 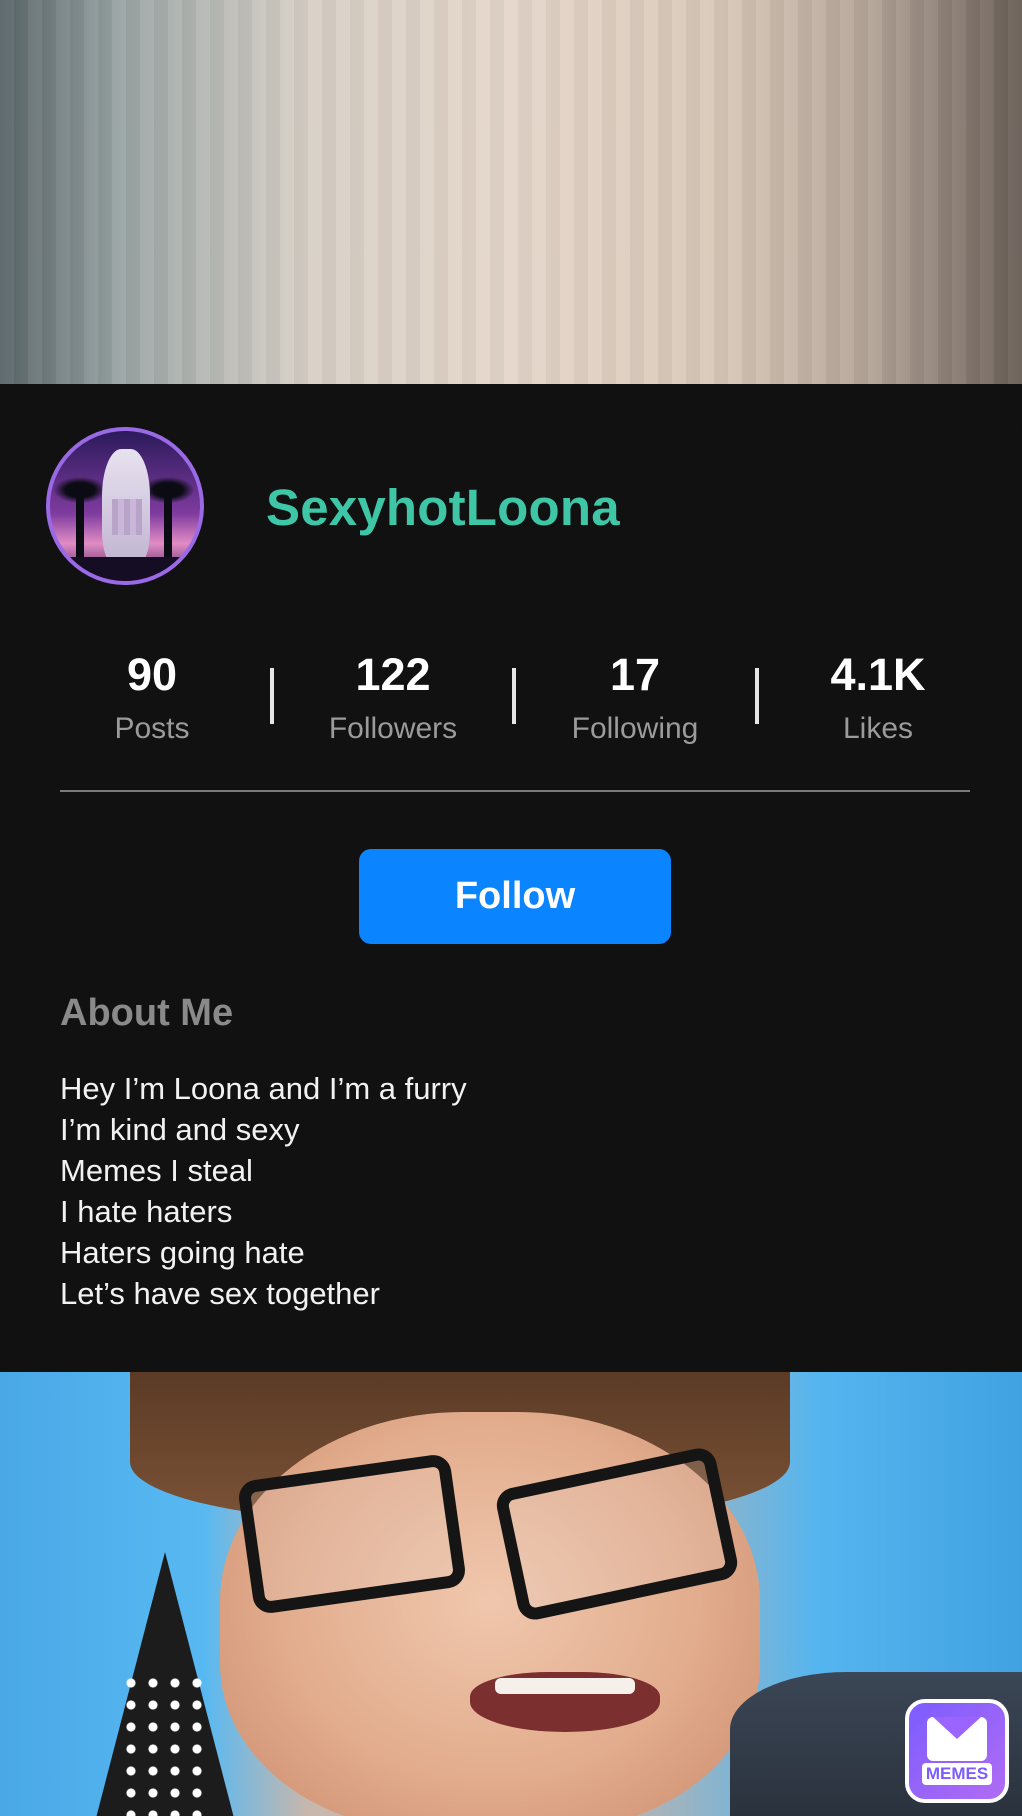 I want to click on stat-value: 17, so click(x=635, y=674).